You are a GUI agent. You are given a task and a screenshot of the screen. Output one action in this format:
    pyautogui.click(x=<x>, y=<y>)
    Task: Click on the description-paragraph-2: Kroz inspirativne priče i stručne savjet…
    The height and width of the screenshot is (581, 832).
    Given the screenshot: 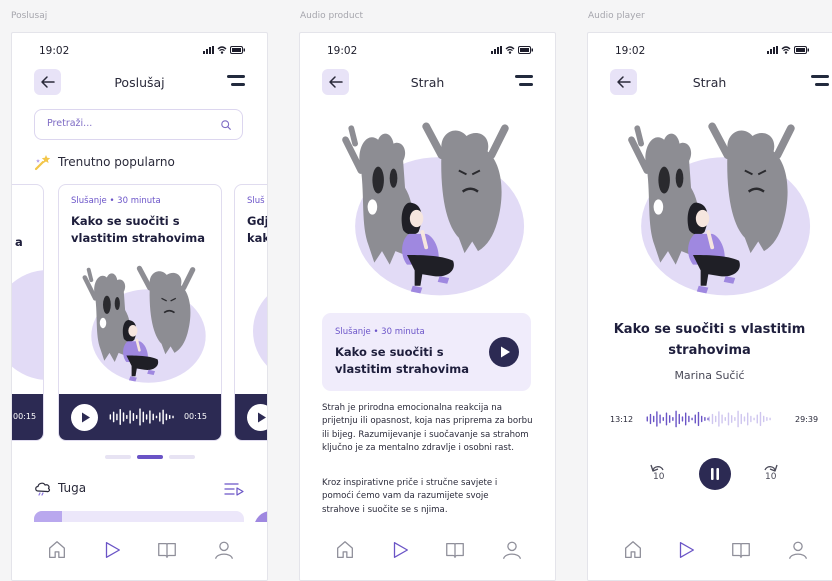 What is the action you would take?
    pyautogui.click(x=410, y=496)
    